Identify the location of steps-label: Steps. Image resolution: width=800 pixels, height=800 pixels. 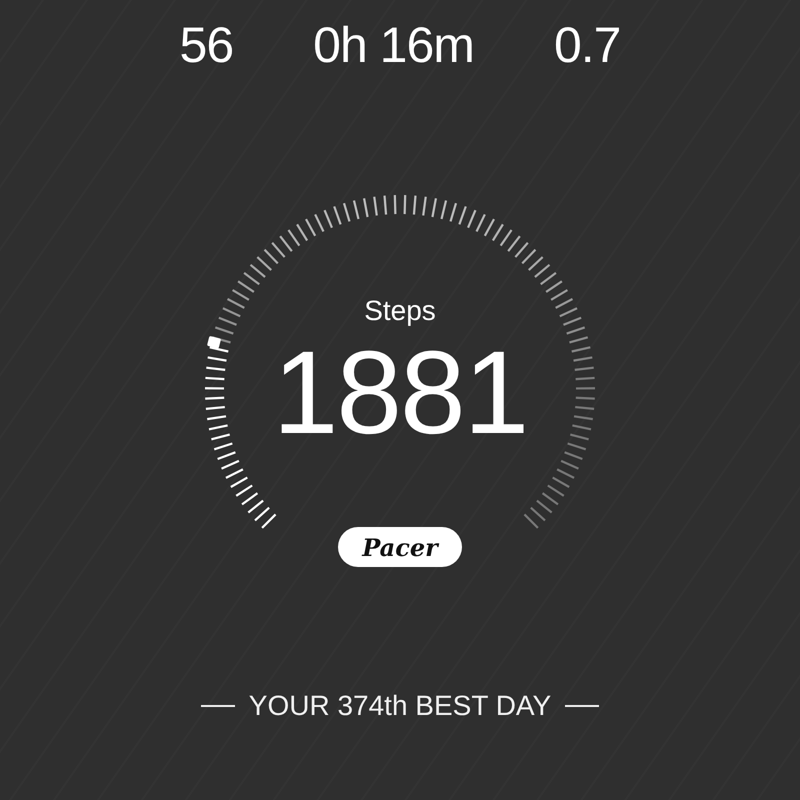
(400, 311).